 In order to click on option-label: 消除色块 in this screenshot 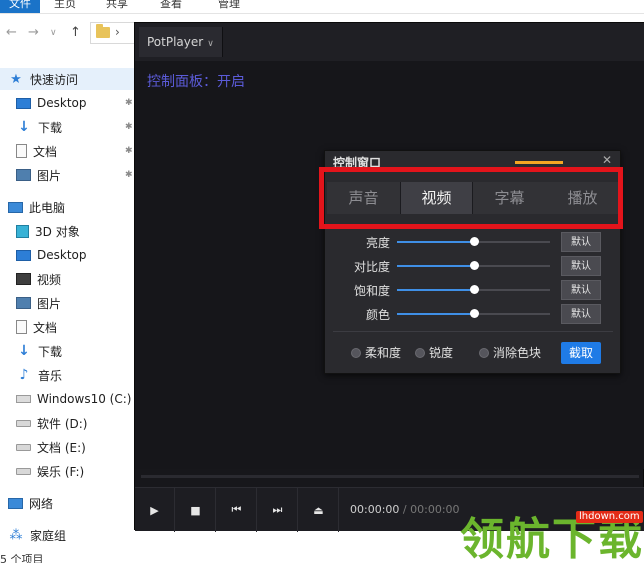, I will do `click(517, 353)`.